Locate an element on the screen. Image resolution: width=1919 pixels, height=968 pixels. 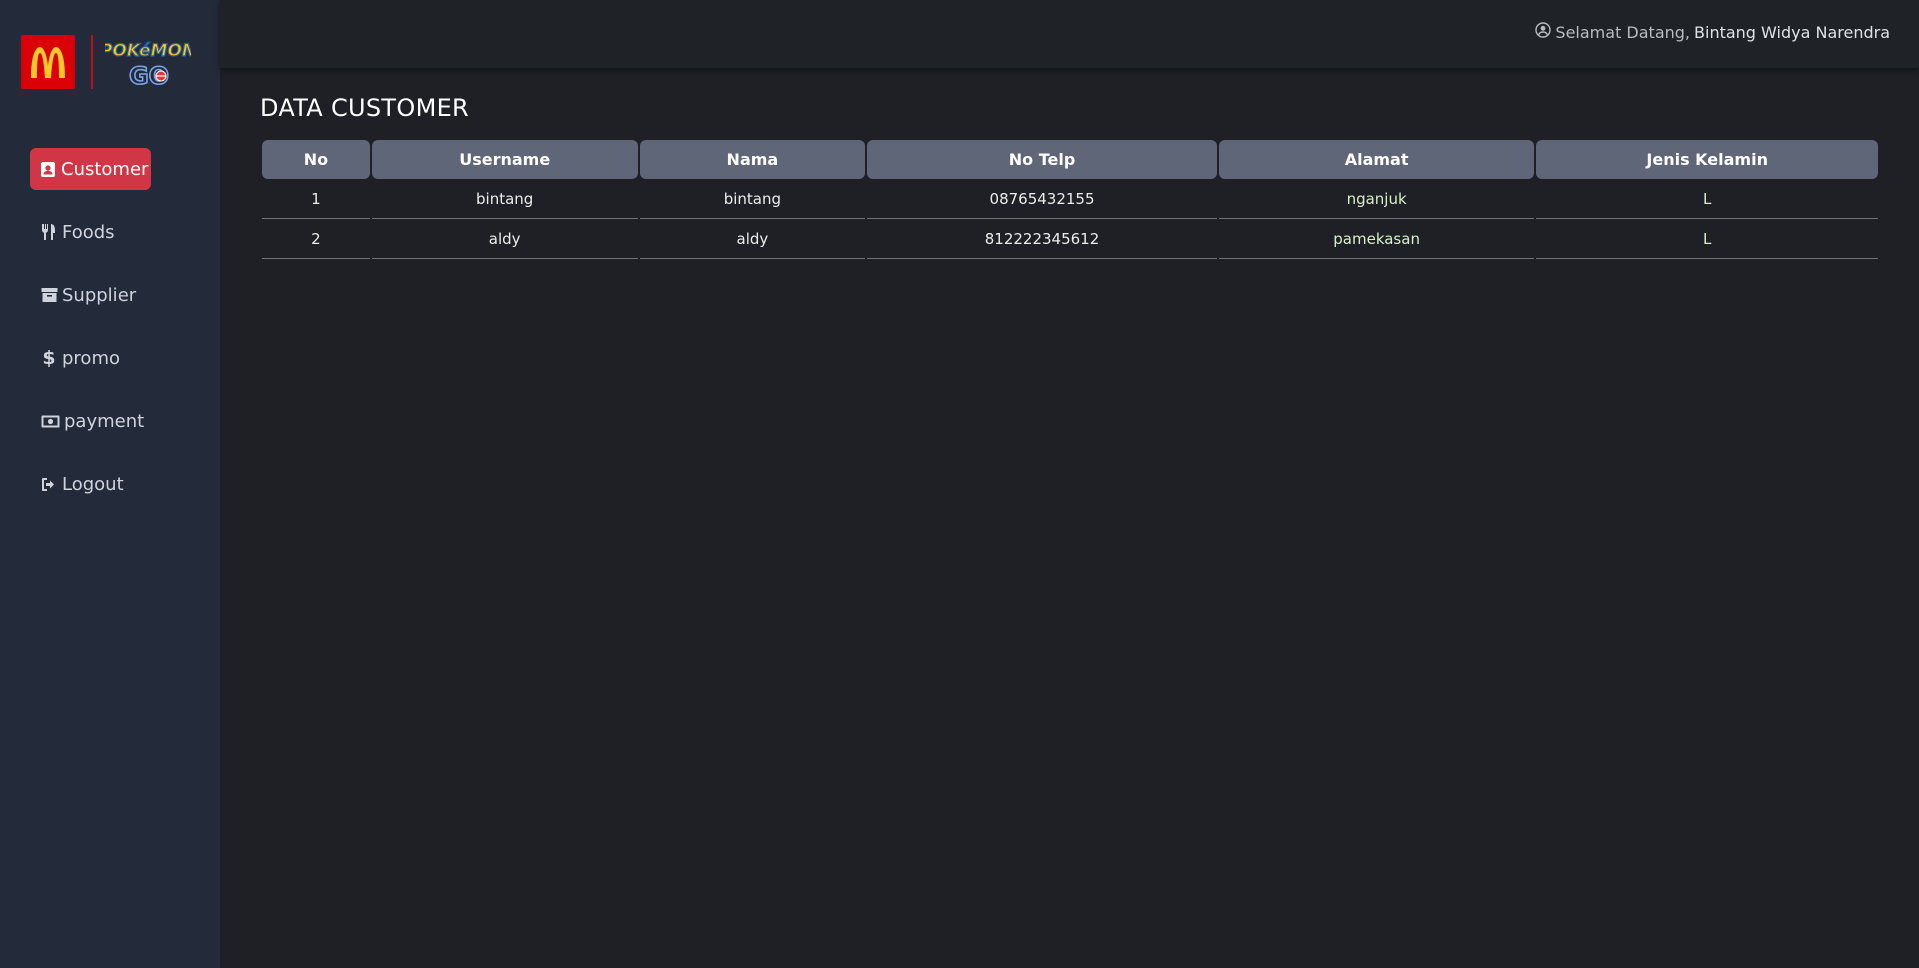
table-row: 2 aldy aldy 812222345612 pamekasan L is located at coordinates (1070, 239).